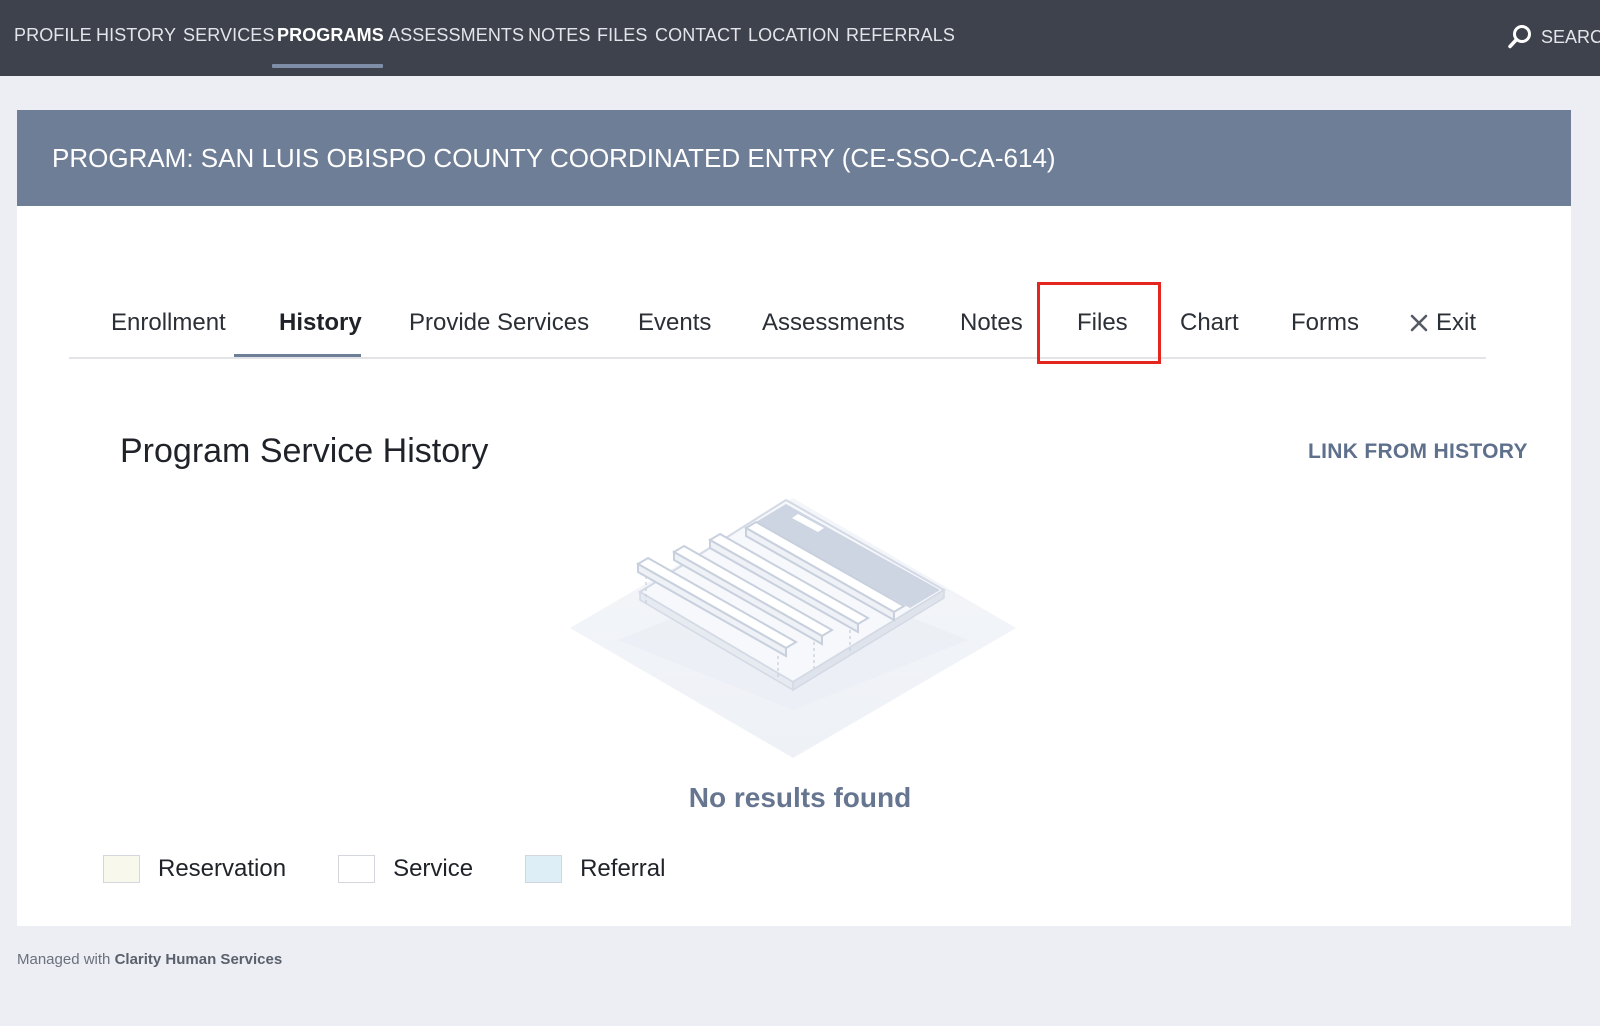 Image resolution: width=1600 pixels, height=1026 pixels. What do you see at coordinates (304, 451) in the screenshot?
I see `section-title: Program Service History` at bounding box center [304, 451].